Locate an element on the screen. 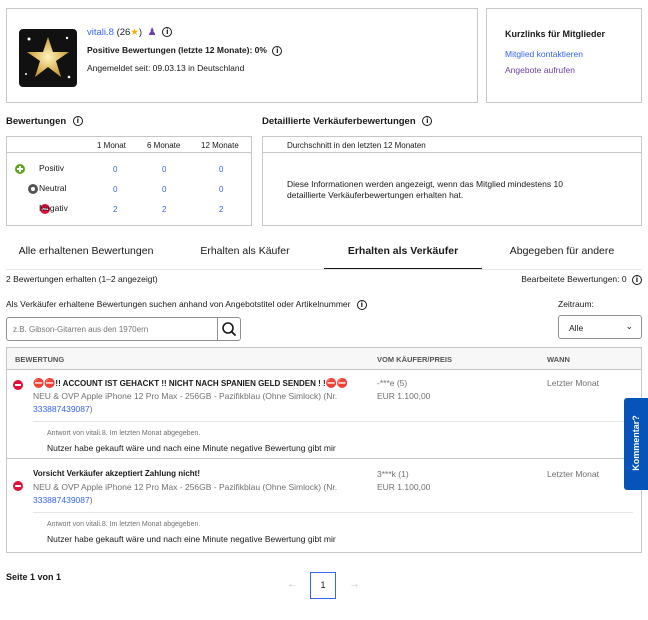 Image resolution: width=648 pixels, height=620 pixels. positive-12m: 0 is located at coordinates (221, 169).